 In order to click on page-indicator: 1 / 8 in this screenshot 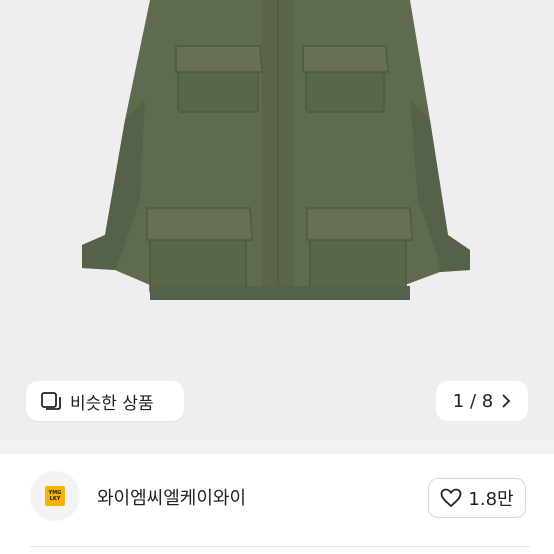, I will do `click(482, 401)`.